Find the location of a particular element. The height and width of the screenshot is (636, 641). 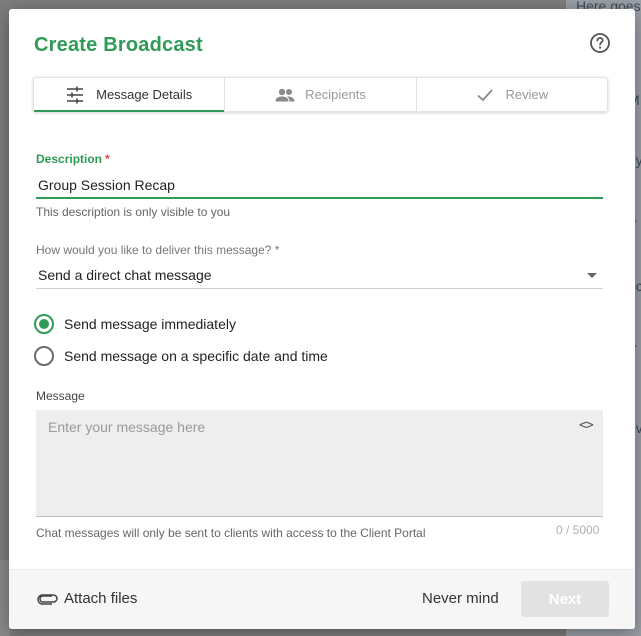

description-label: Description * is located at coordinates (73, 159).